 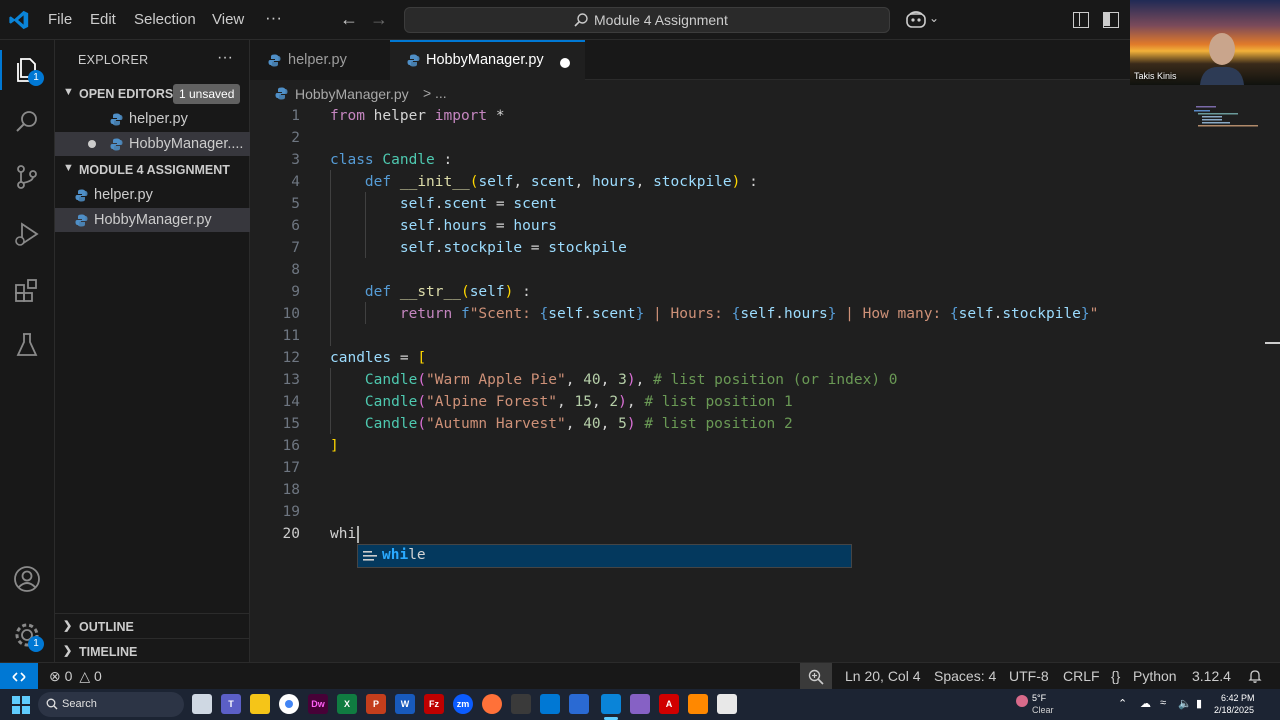 I want to click on task-view-icon, so click(x=202, y=704).